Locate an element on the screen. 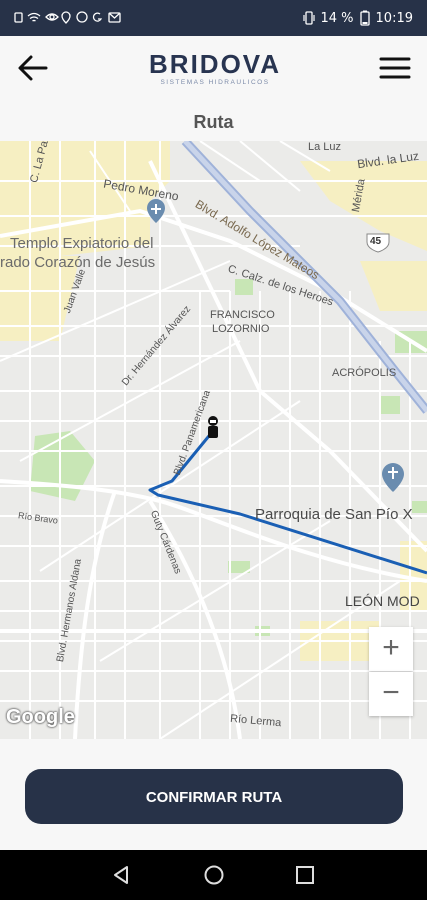 Image resolution: width=427 pixels, height=900 pixels. system-nav-bar is located at coordinates (213, 875).